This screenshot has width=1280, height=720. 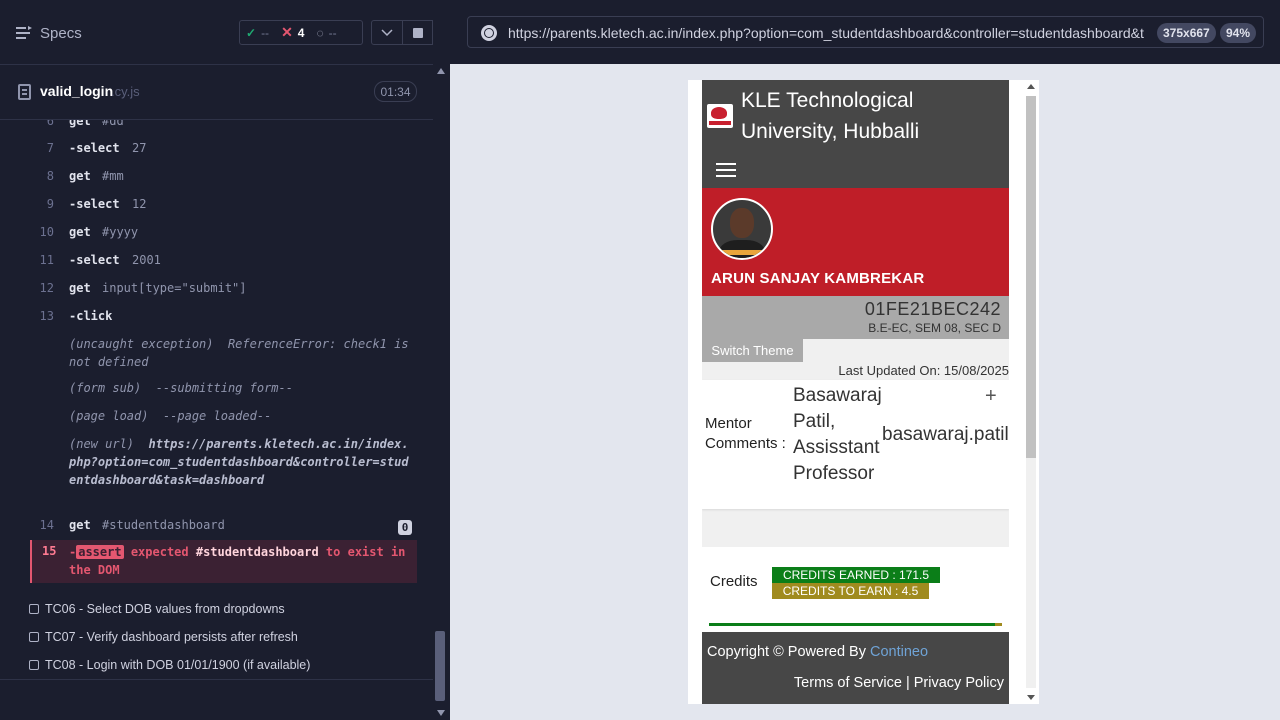 What do you see at coordinates (899, 652) in the screenshot?
I see `contineo-link: Contineo` at bounding box center [899, 652].